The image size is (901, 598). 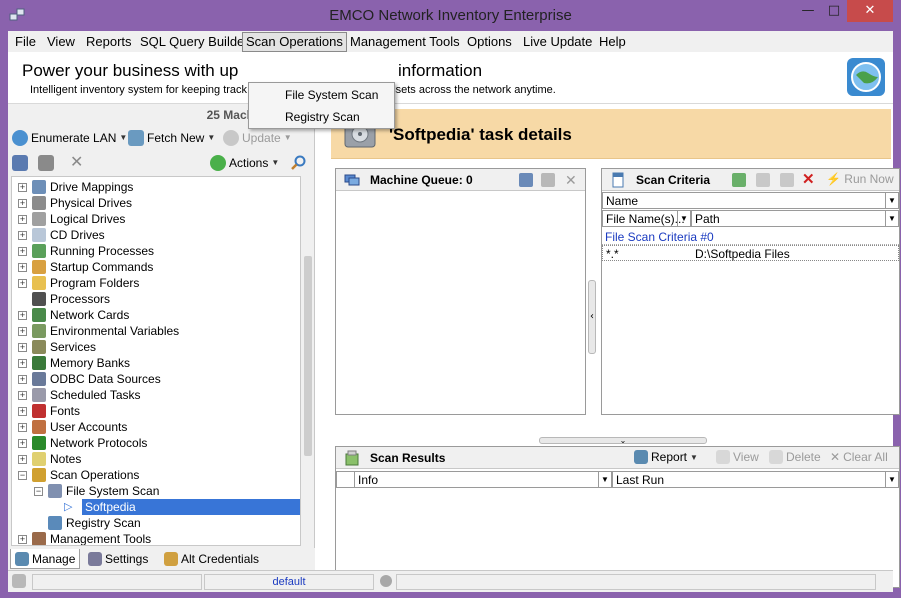 I want to click on scrollbar-thumb, so click(x=308, y=356).